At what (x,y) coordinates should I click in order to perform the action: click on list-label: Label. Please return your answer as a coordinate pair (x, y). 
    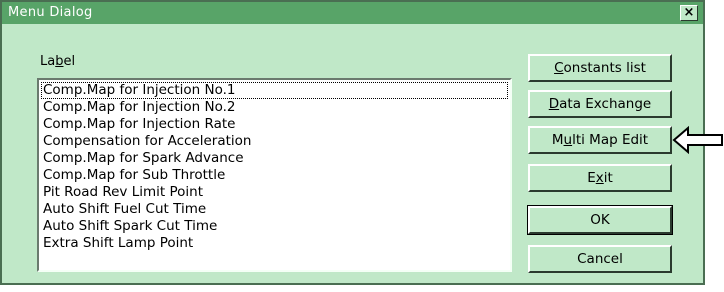
    Looking at the image, I should click on (58, 61).